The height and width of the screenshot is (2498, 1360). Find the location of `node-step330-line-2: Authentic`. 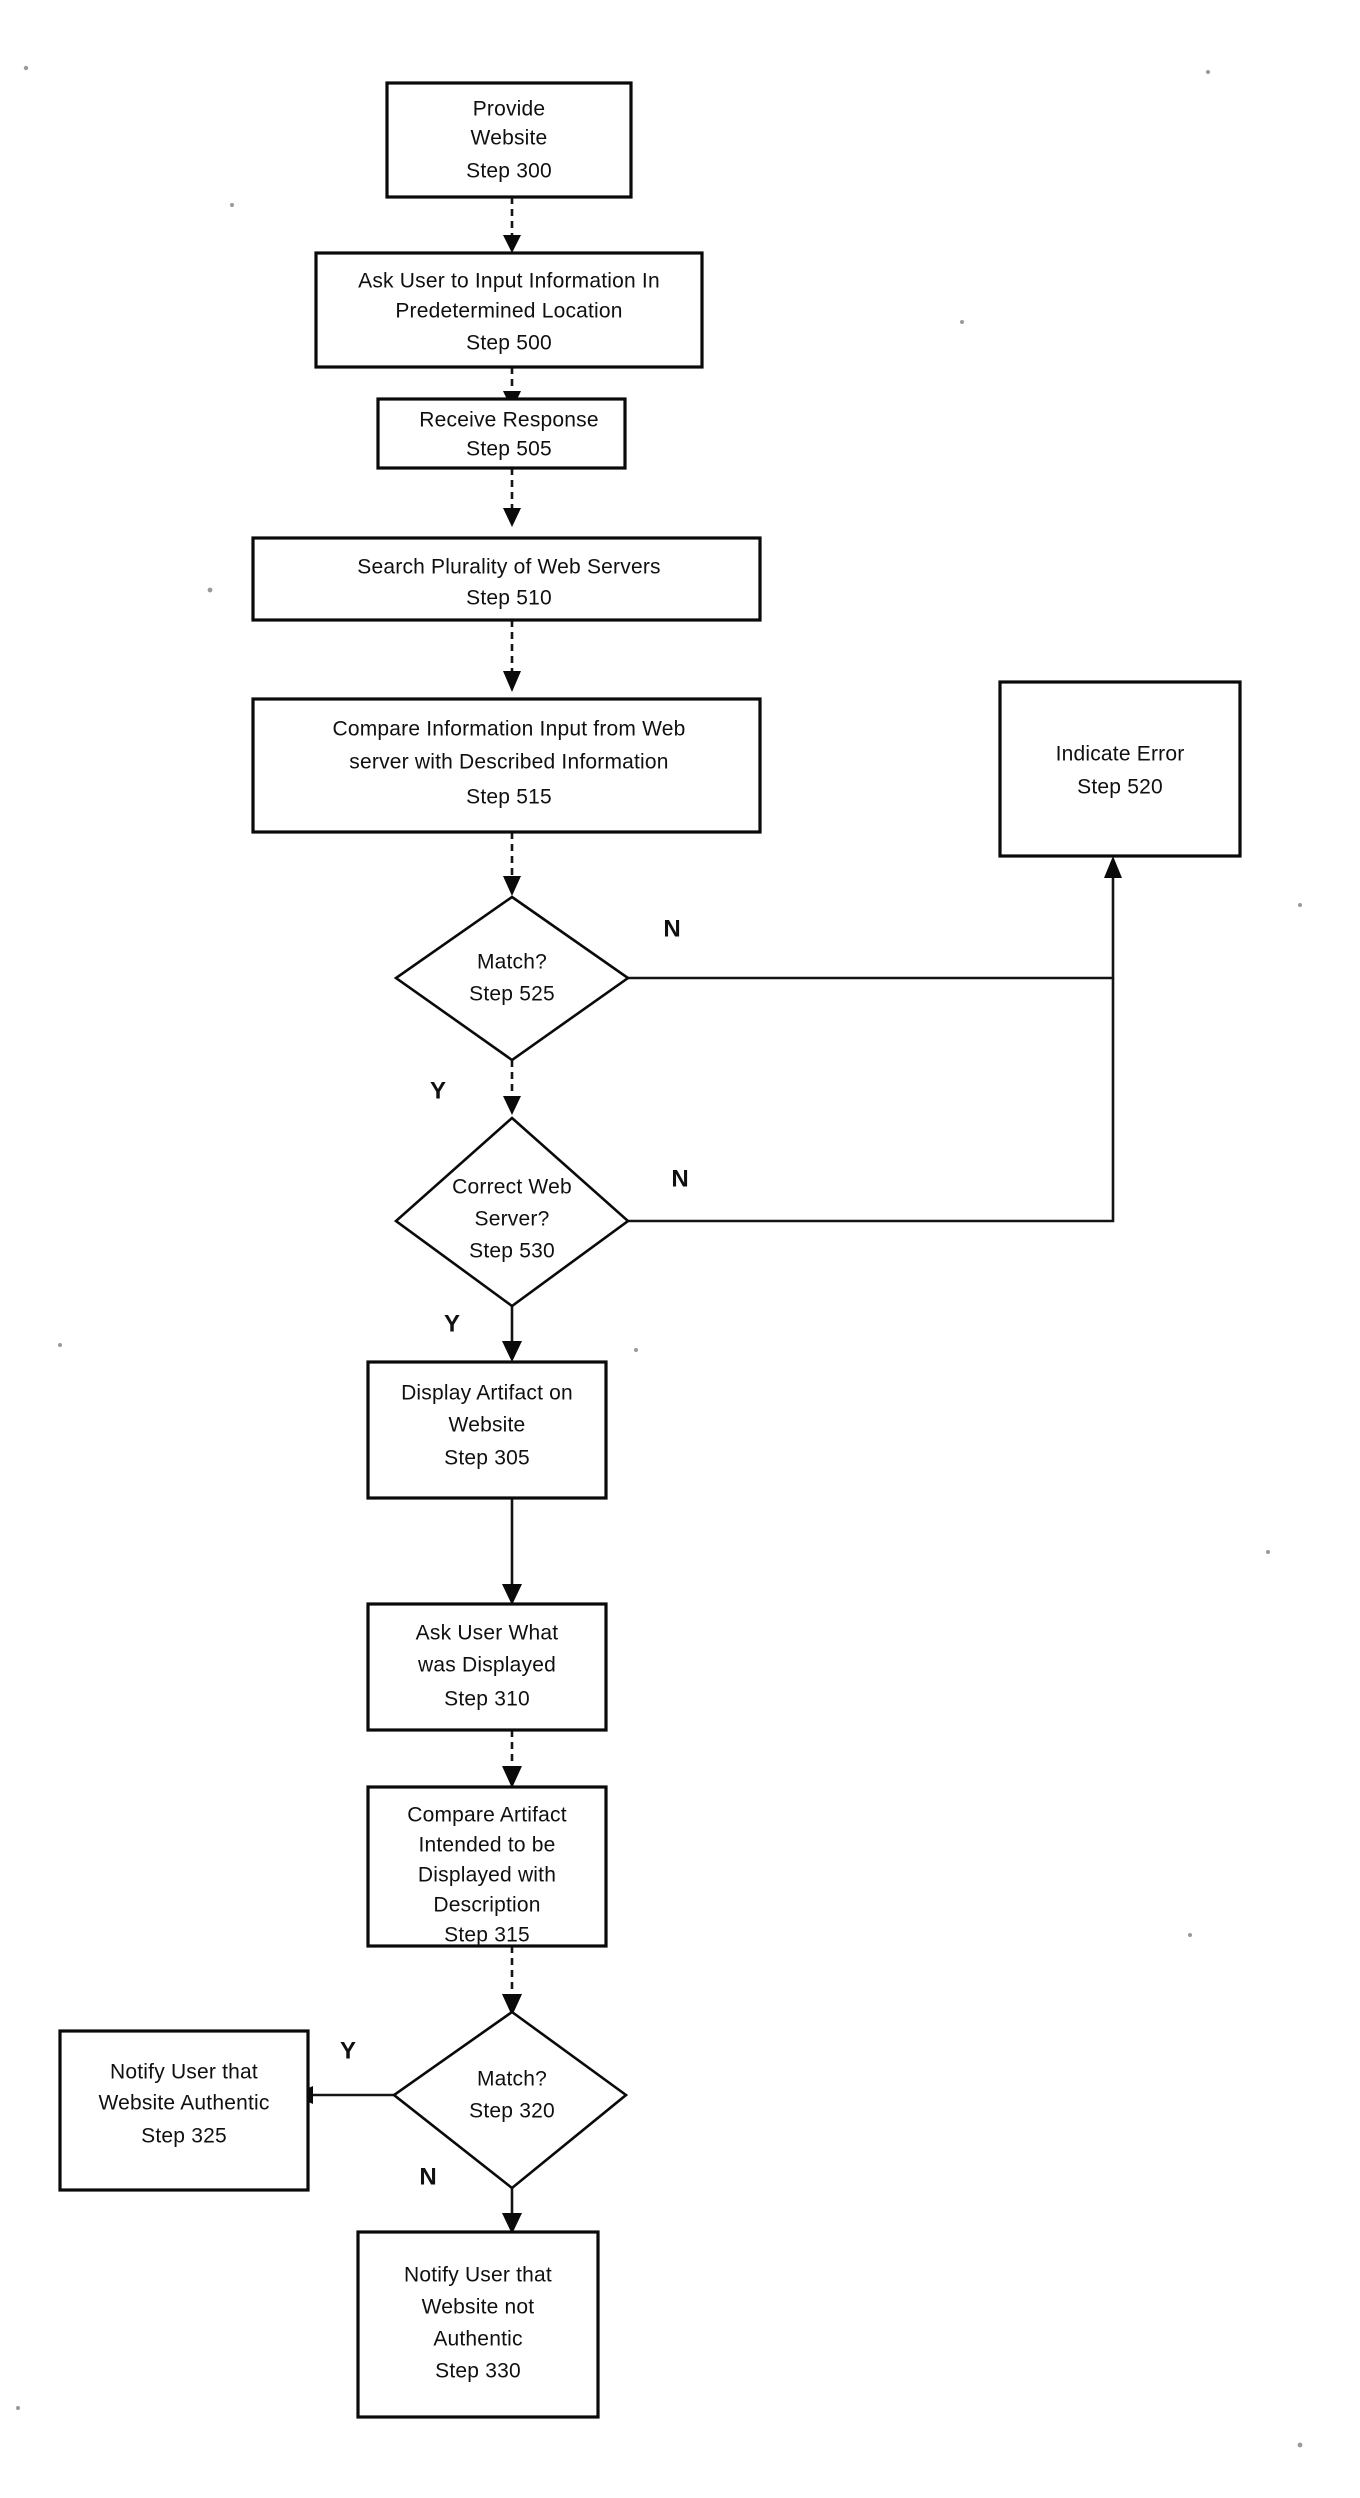

node-step330-line-2: Authentic is located at coordinates (477, 2339).